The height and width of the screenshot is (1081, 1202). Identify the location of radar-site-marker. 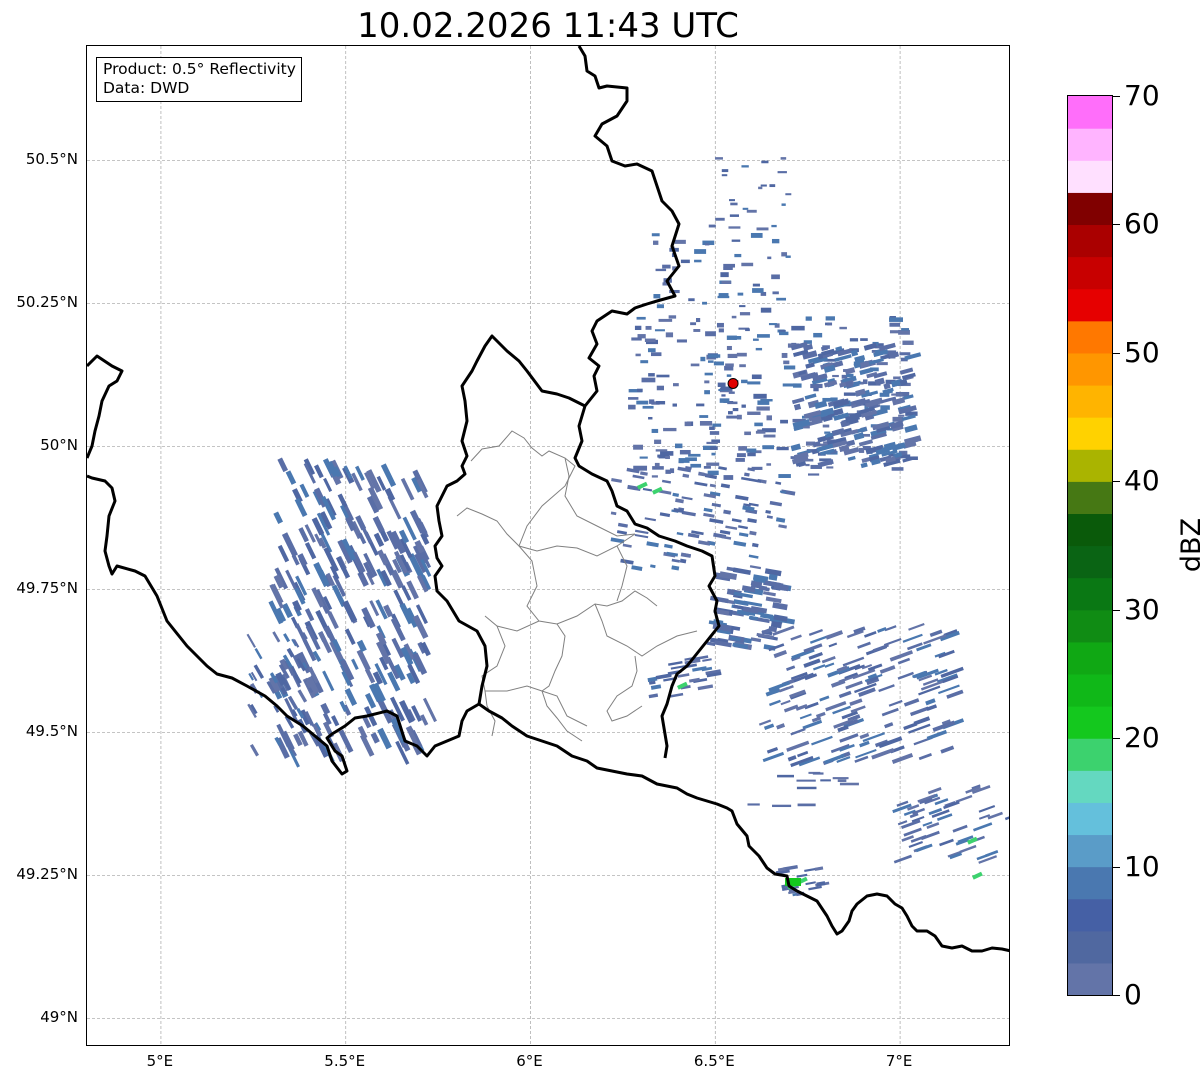
(733, 383).